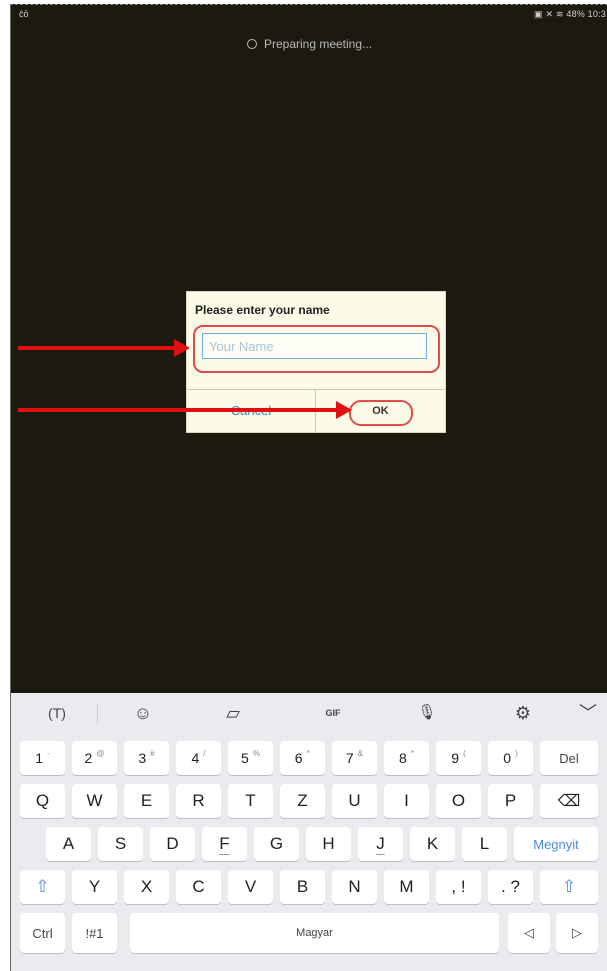  I want to click on dialog-title: Please enter your name, so click(262, 310).